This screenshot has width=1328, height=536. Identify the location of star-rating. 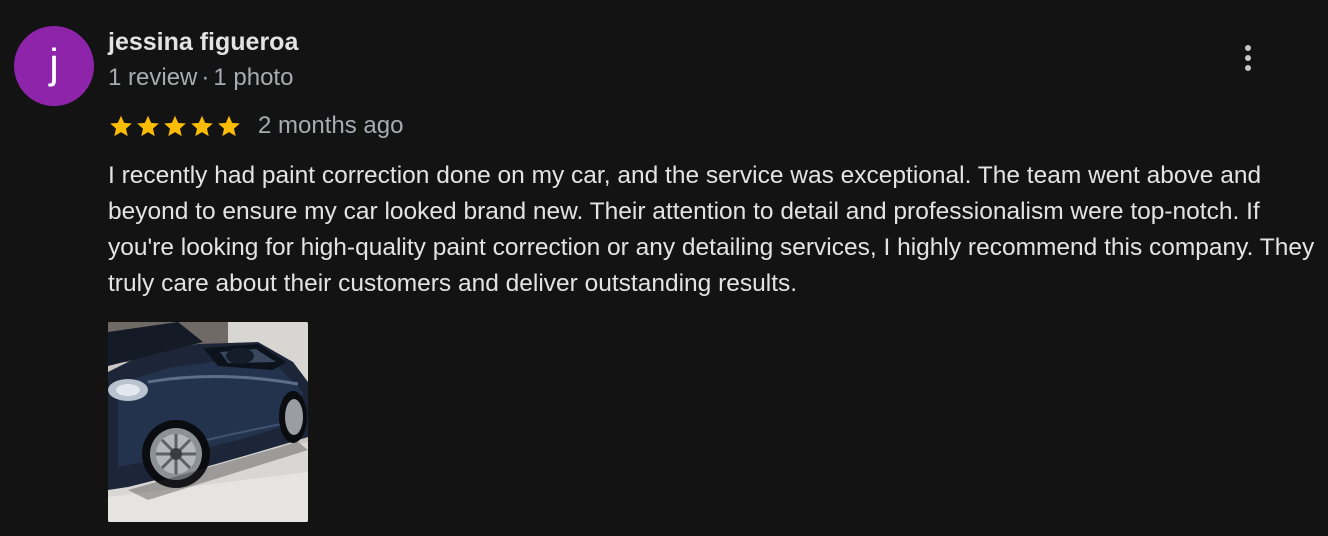
(175, 126).